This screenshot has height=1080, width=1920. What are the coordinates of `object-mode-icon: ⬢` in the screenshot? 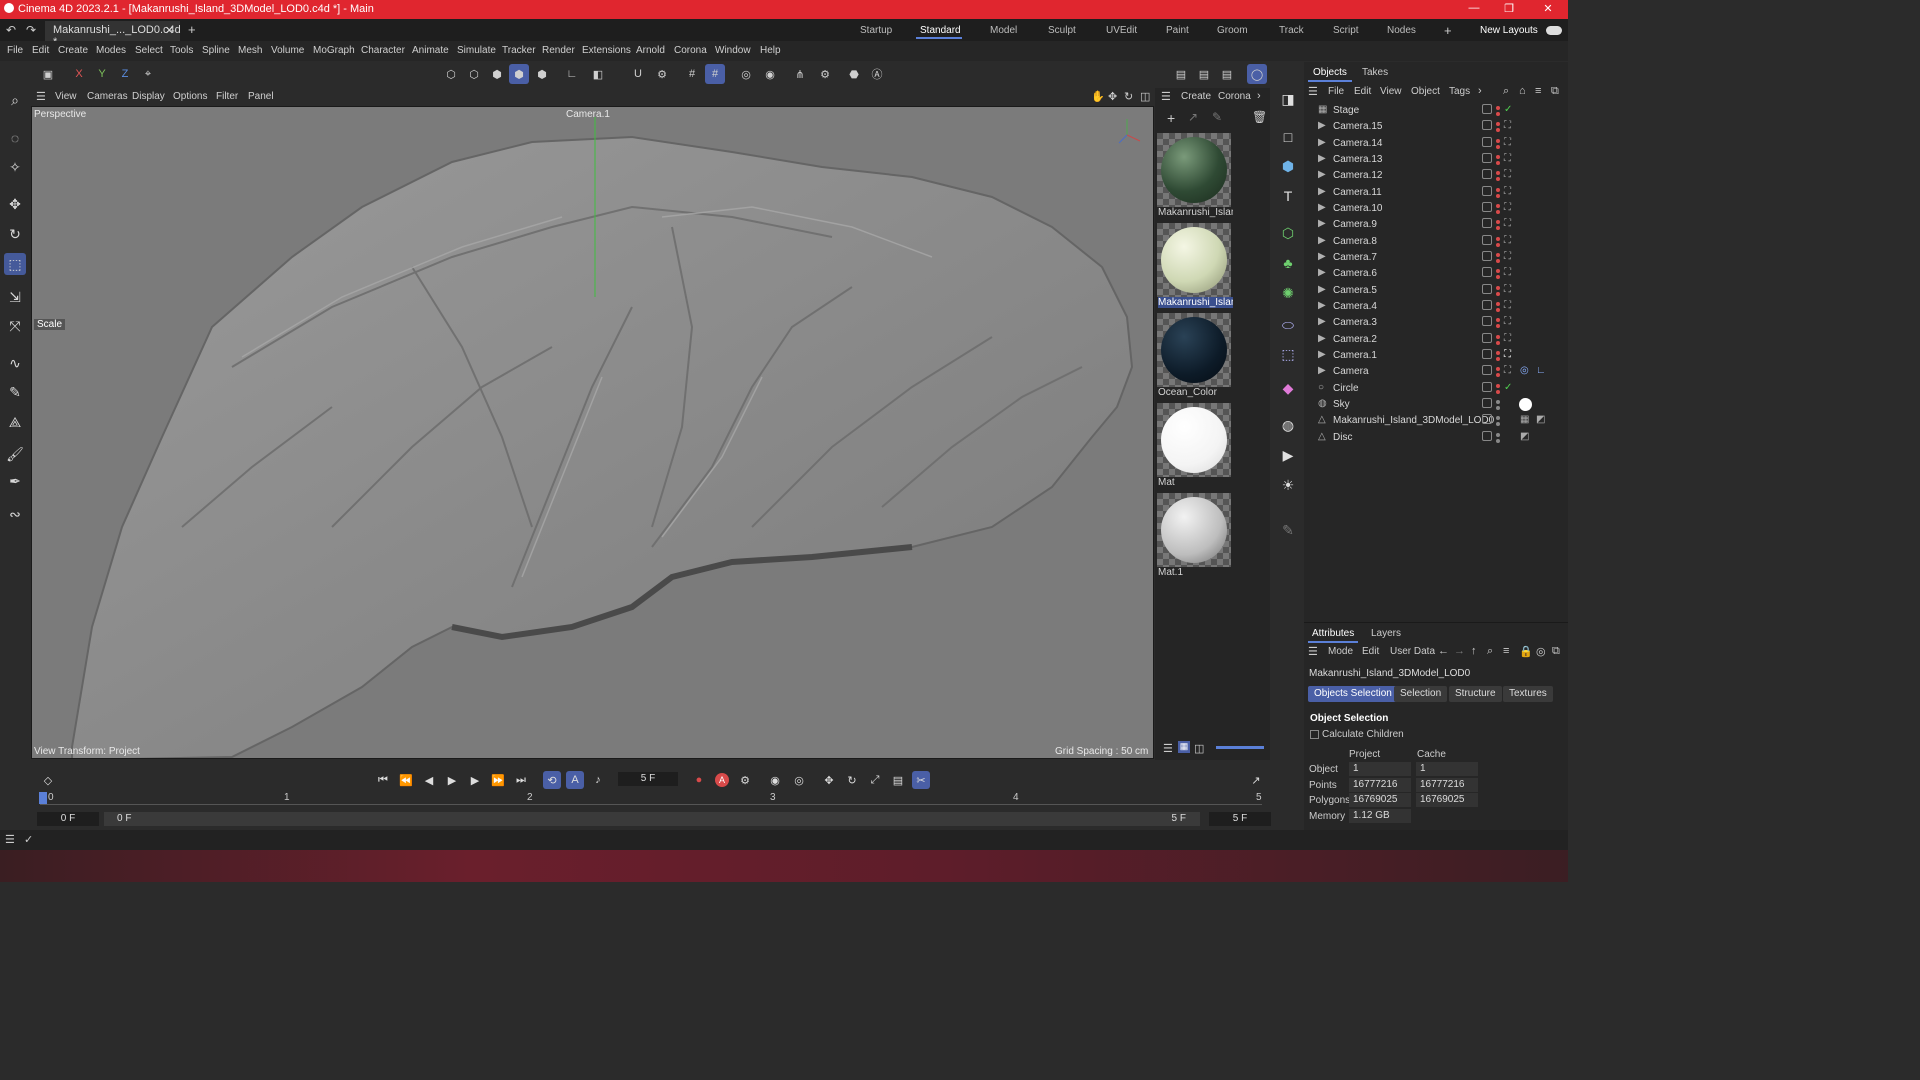 It's located at (519, 74).